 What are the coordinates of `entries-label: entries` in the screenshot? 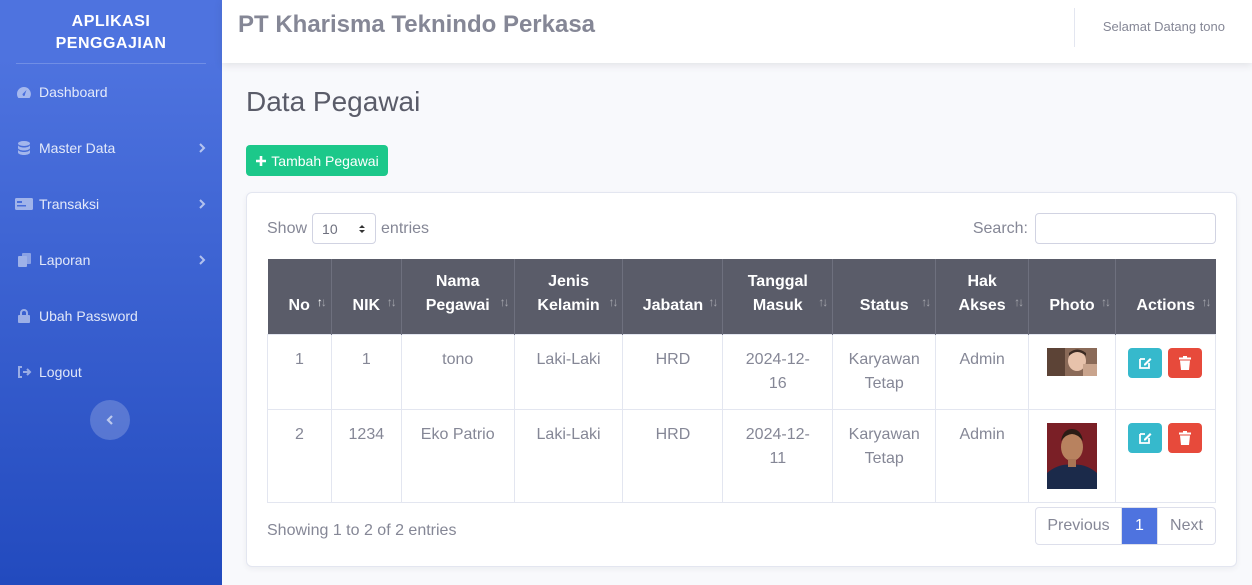 It's located at (405, 228).